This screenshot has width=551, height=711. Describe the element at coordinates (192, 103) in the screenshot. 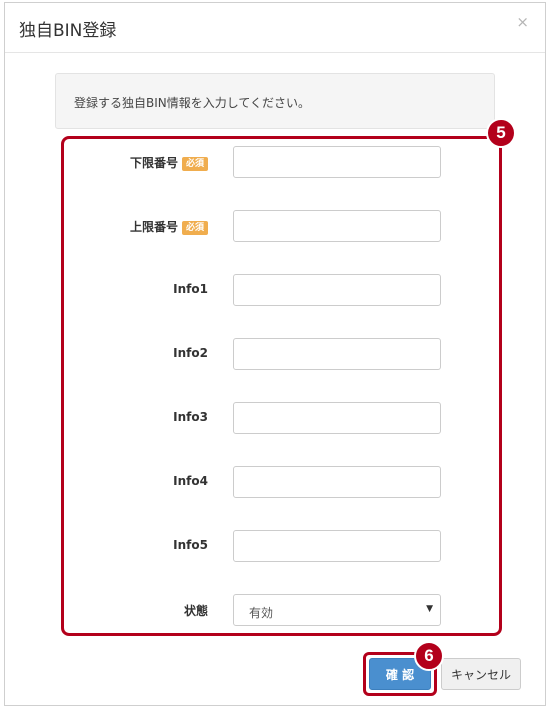

I see `info-message: 登録する独自BIN情報を入力してください。` at that location.